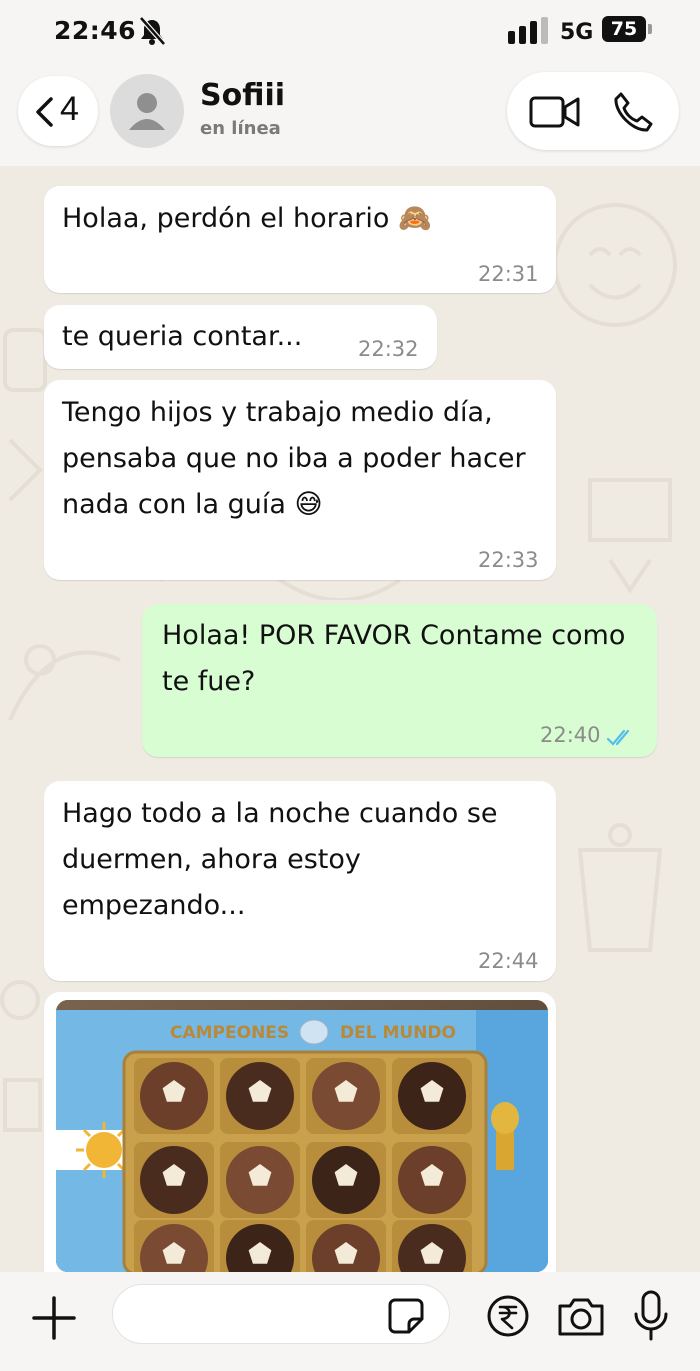 The height and width of the screenshot is (1371, 700). What do you see at coordinates (593, 111) in the screenshot?
I see `call-actions` at bounding box center [593, 111].